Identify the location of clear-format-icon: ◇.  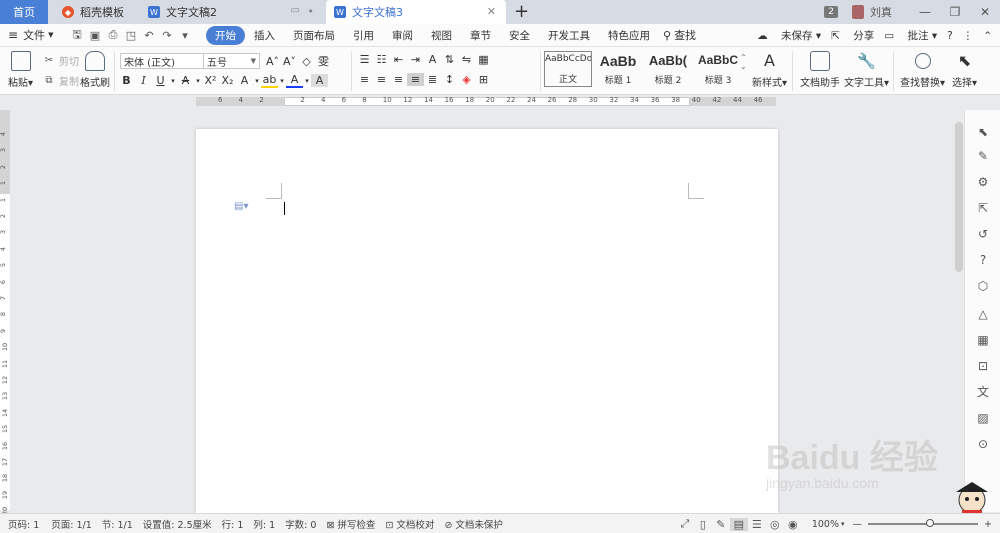
(306, 61).